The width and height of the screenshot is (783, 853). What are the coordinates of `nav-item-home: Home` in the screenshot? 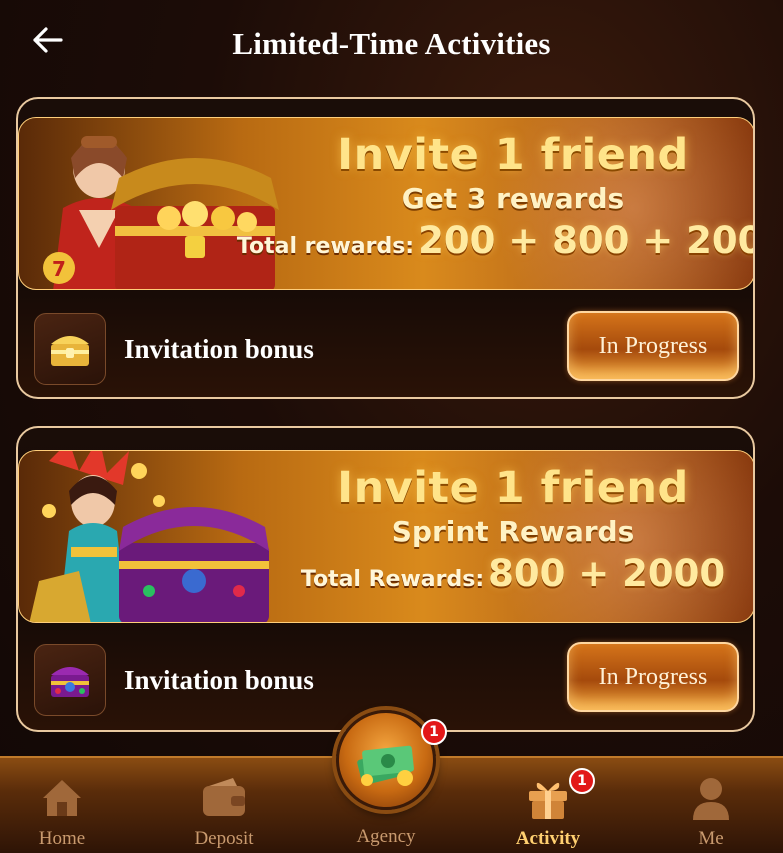 It's located at (62, 805).